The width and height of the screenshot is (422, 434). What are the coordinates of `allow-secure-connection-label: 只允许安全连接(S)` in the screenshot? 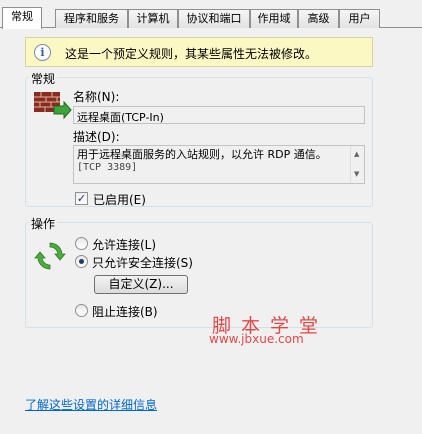 It's located at (142, 262).